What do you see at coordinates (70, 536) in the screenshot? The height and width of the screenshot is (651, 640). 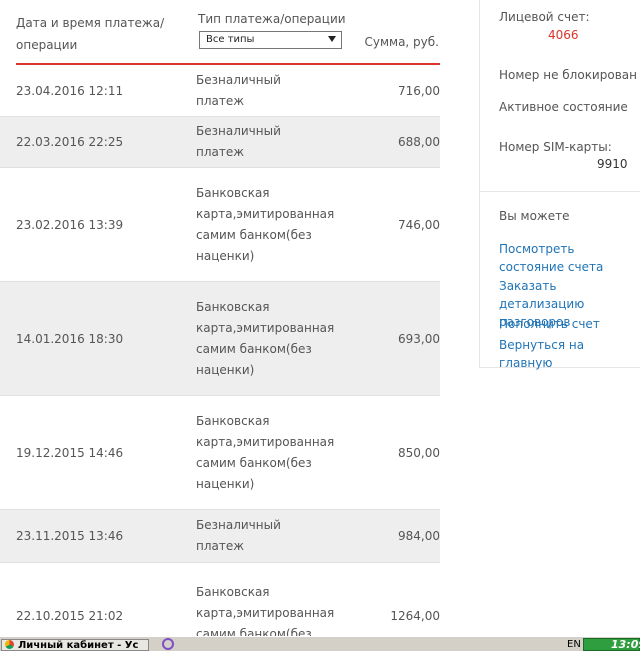 I see `row-date: 23.11.2015 13:46` at bounding box center [70, 536].